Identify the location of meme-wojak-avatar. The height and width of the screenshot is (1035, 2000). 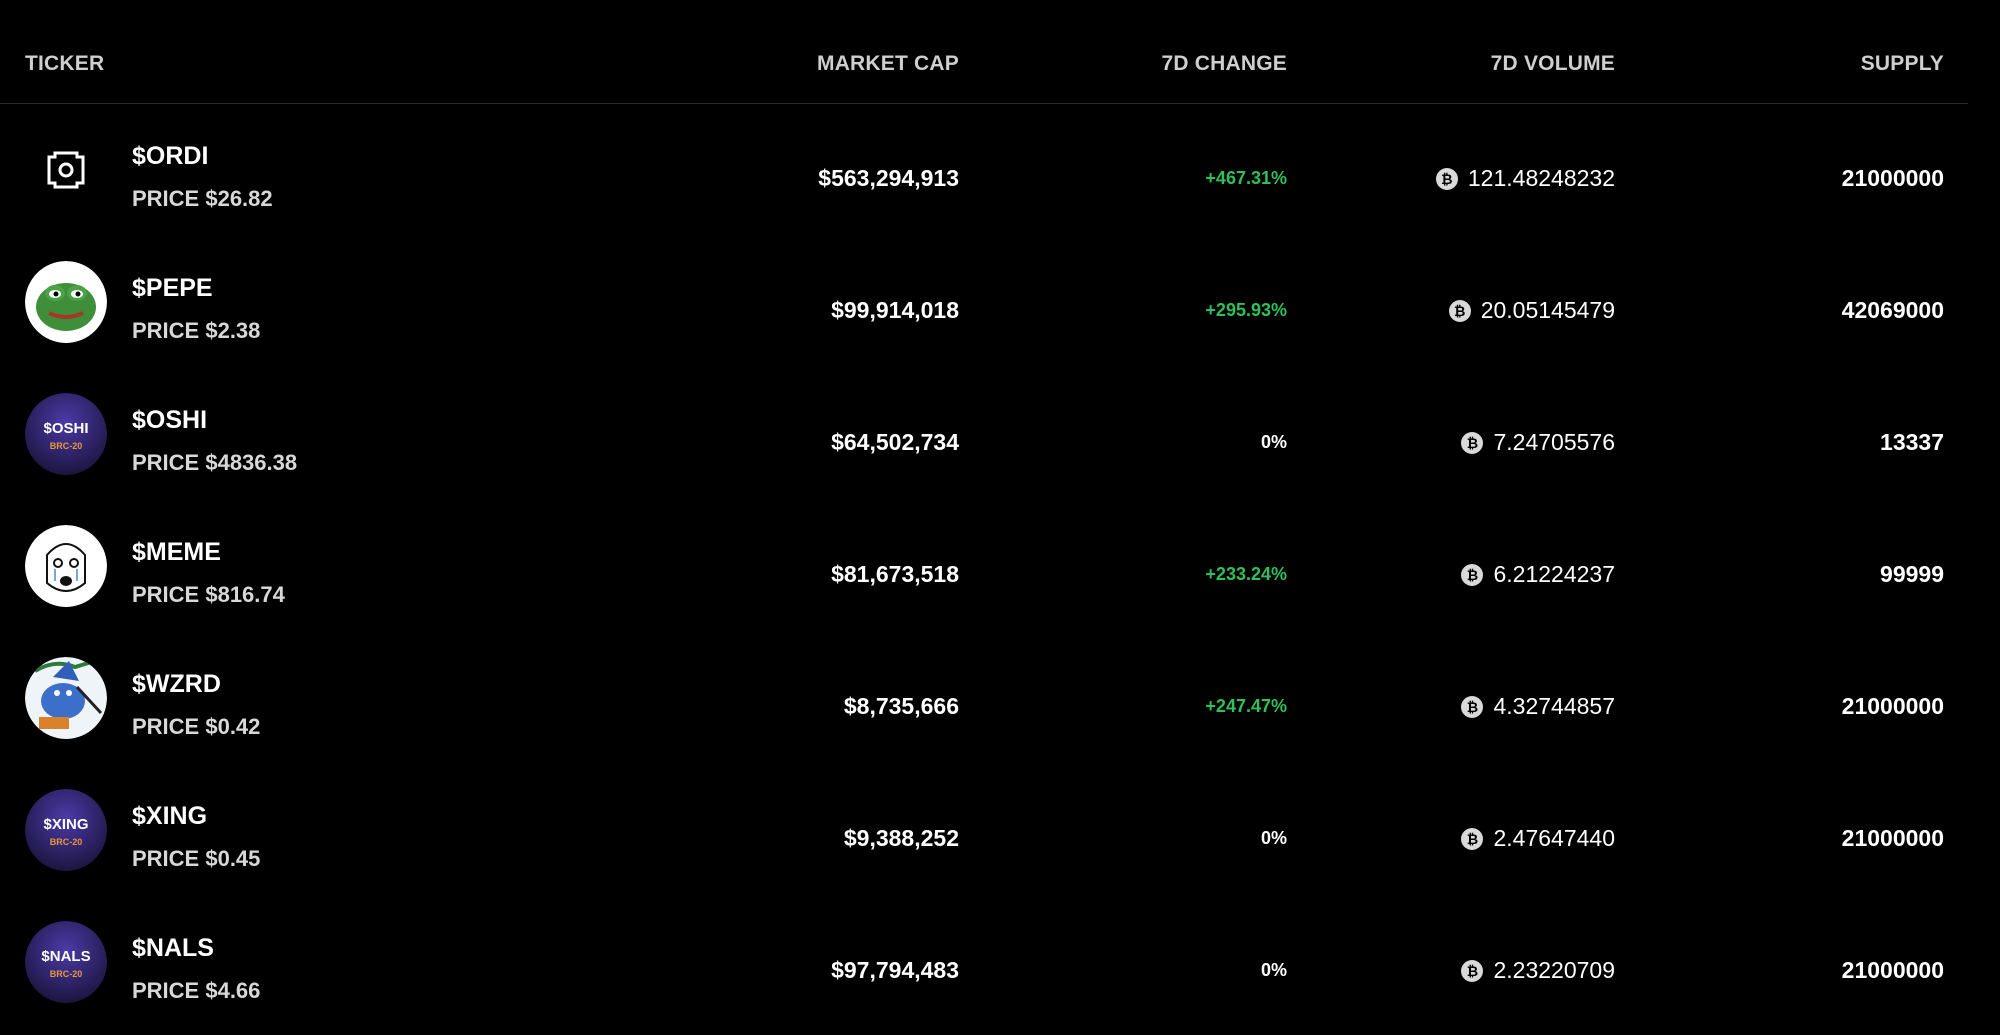
(66, 566).